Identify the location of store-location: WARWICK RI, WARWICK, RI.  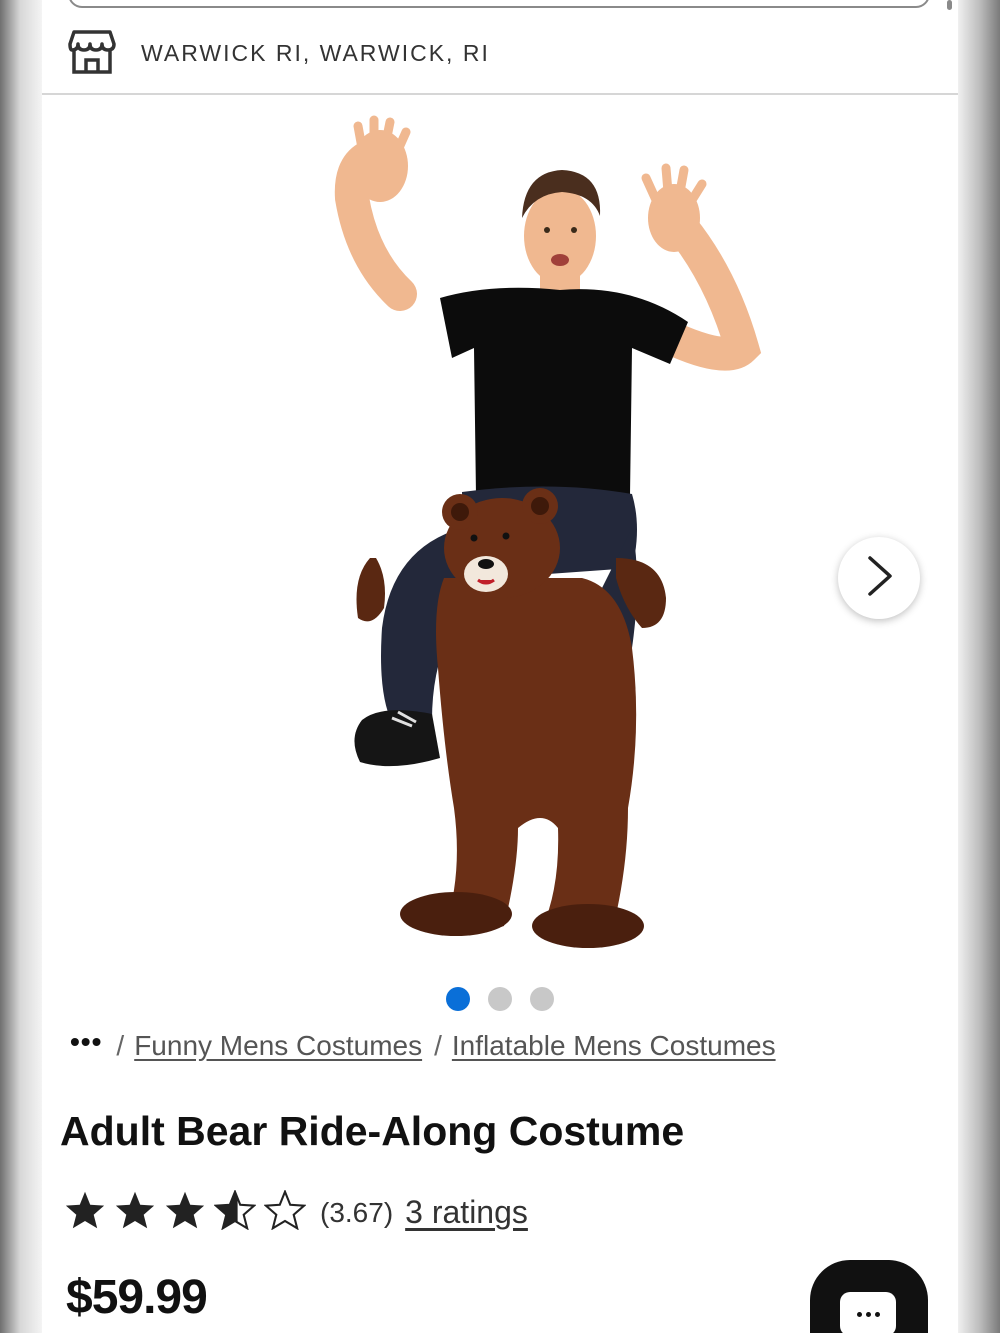
(315, 53).